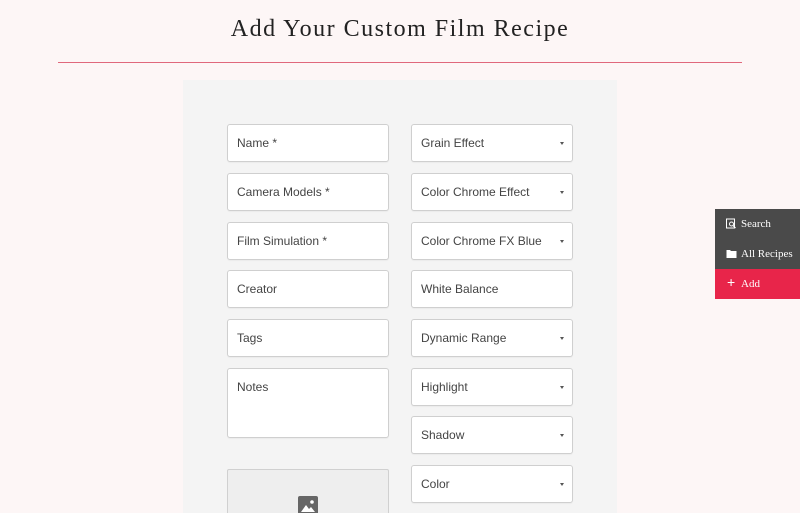 The image size is (800, 513). Describe the element at coordinates (435, 484) in the screenshot. I see `color-label: Color` at that location.